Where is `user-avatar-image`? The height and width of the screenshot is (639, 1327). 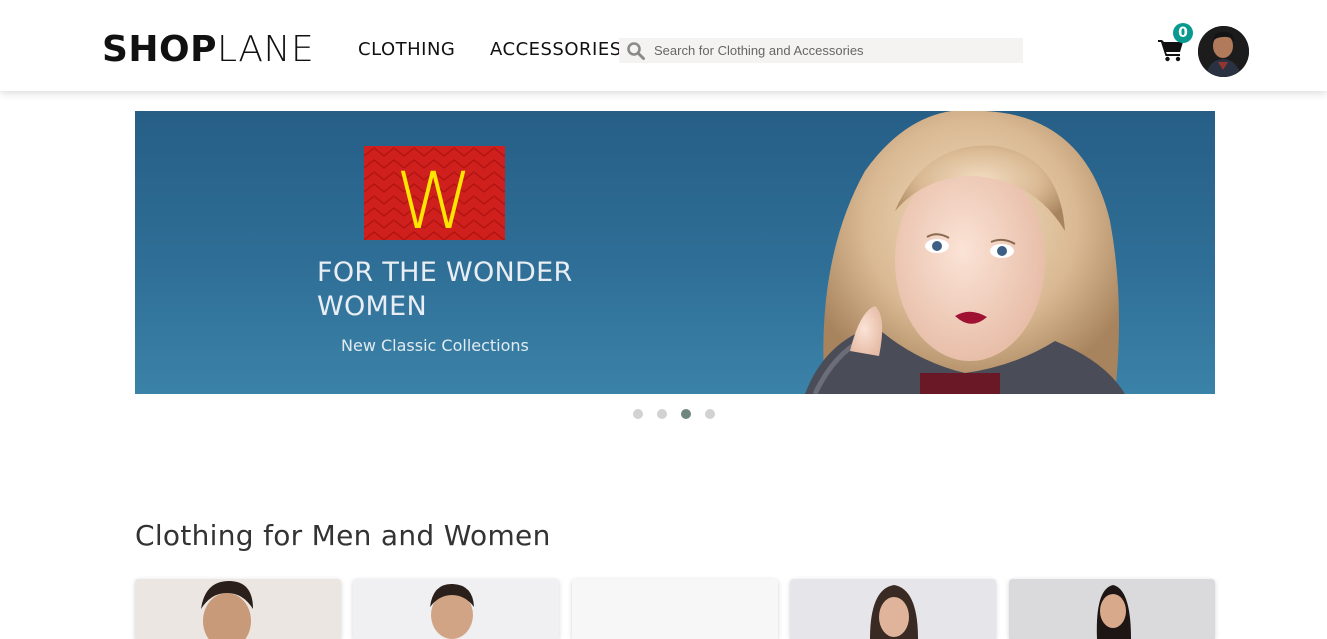 user-avatar-image is located at coordinates (1223, 51).